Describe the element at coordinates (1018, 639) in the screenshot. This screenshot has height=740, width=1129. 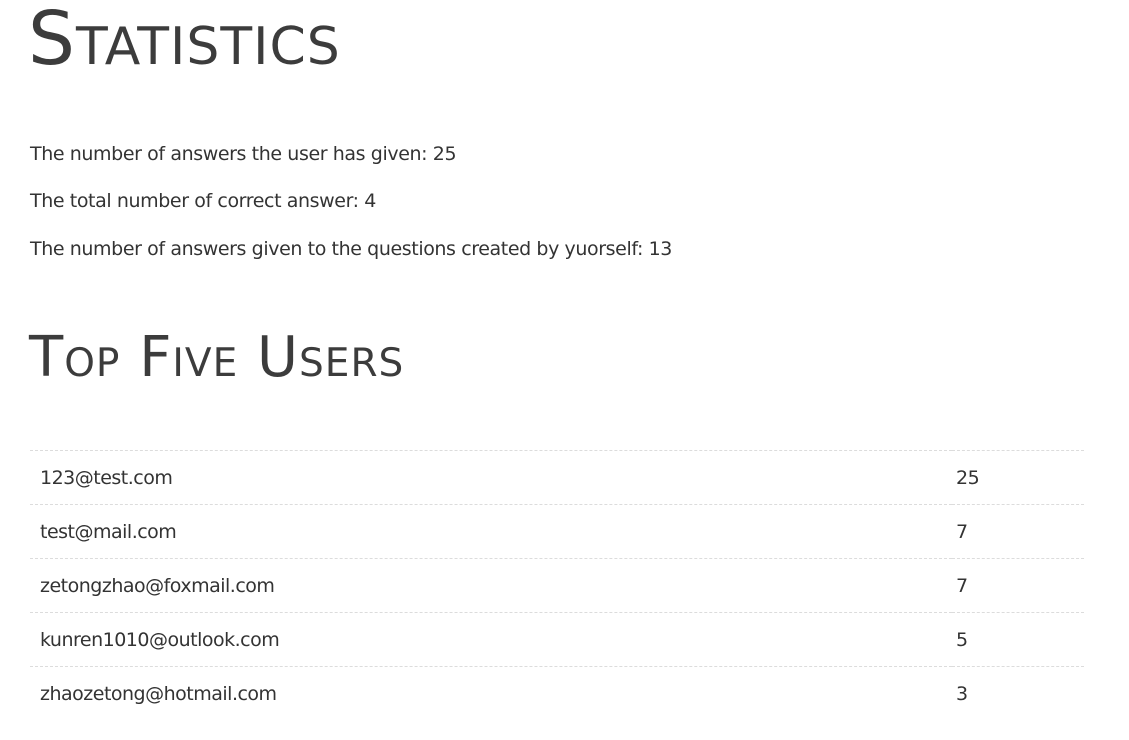
I see `user-answer-count: 5` at that location.